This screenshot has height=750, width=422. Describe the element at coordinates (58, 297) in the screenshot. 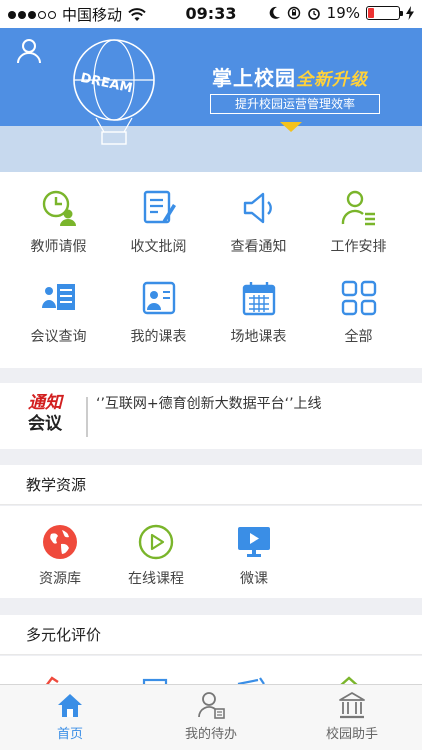

I see `meeting-icon` at that location.